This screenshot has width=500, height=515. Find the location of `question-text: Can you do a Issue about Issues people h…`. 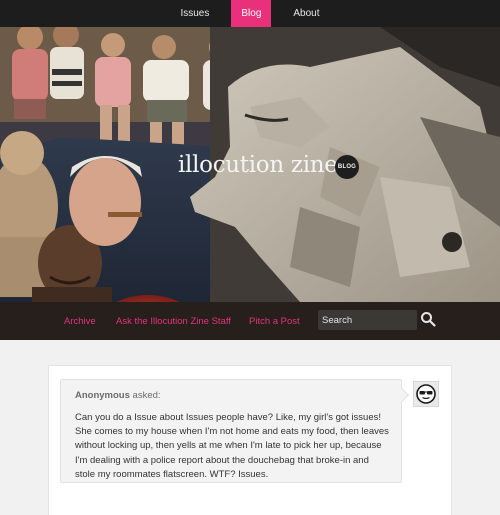

question-text: Can you do a Issue about Issues people h… is located at coordinates (234, 446).